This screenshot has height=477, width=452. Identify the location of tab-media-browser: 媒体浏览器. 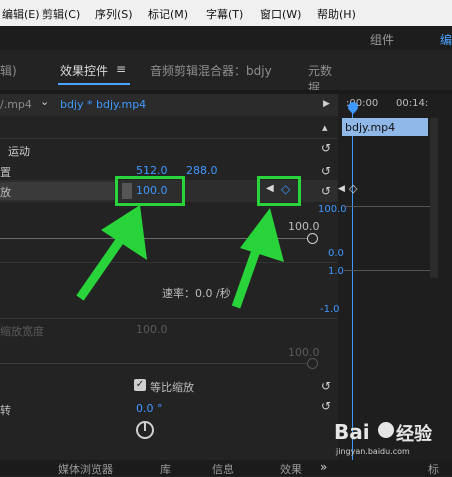
(85, 469).